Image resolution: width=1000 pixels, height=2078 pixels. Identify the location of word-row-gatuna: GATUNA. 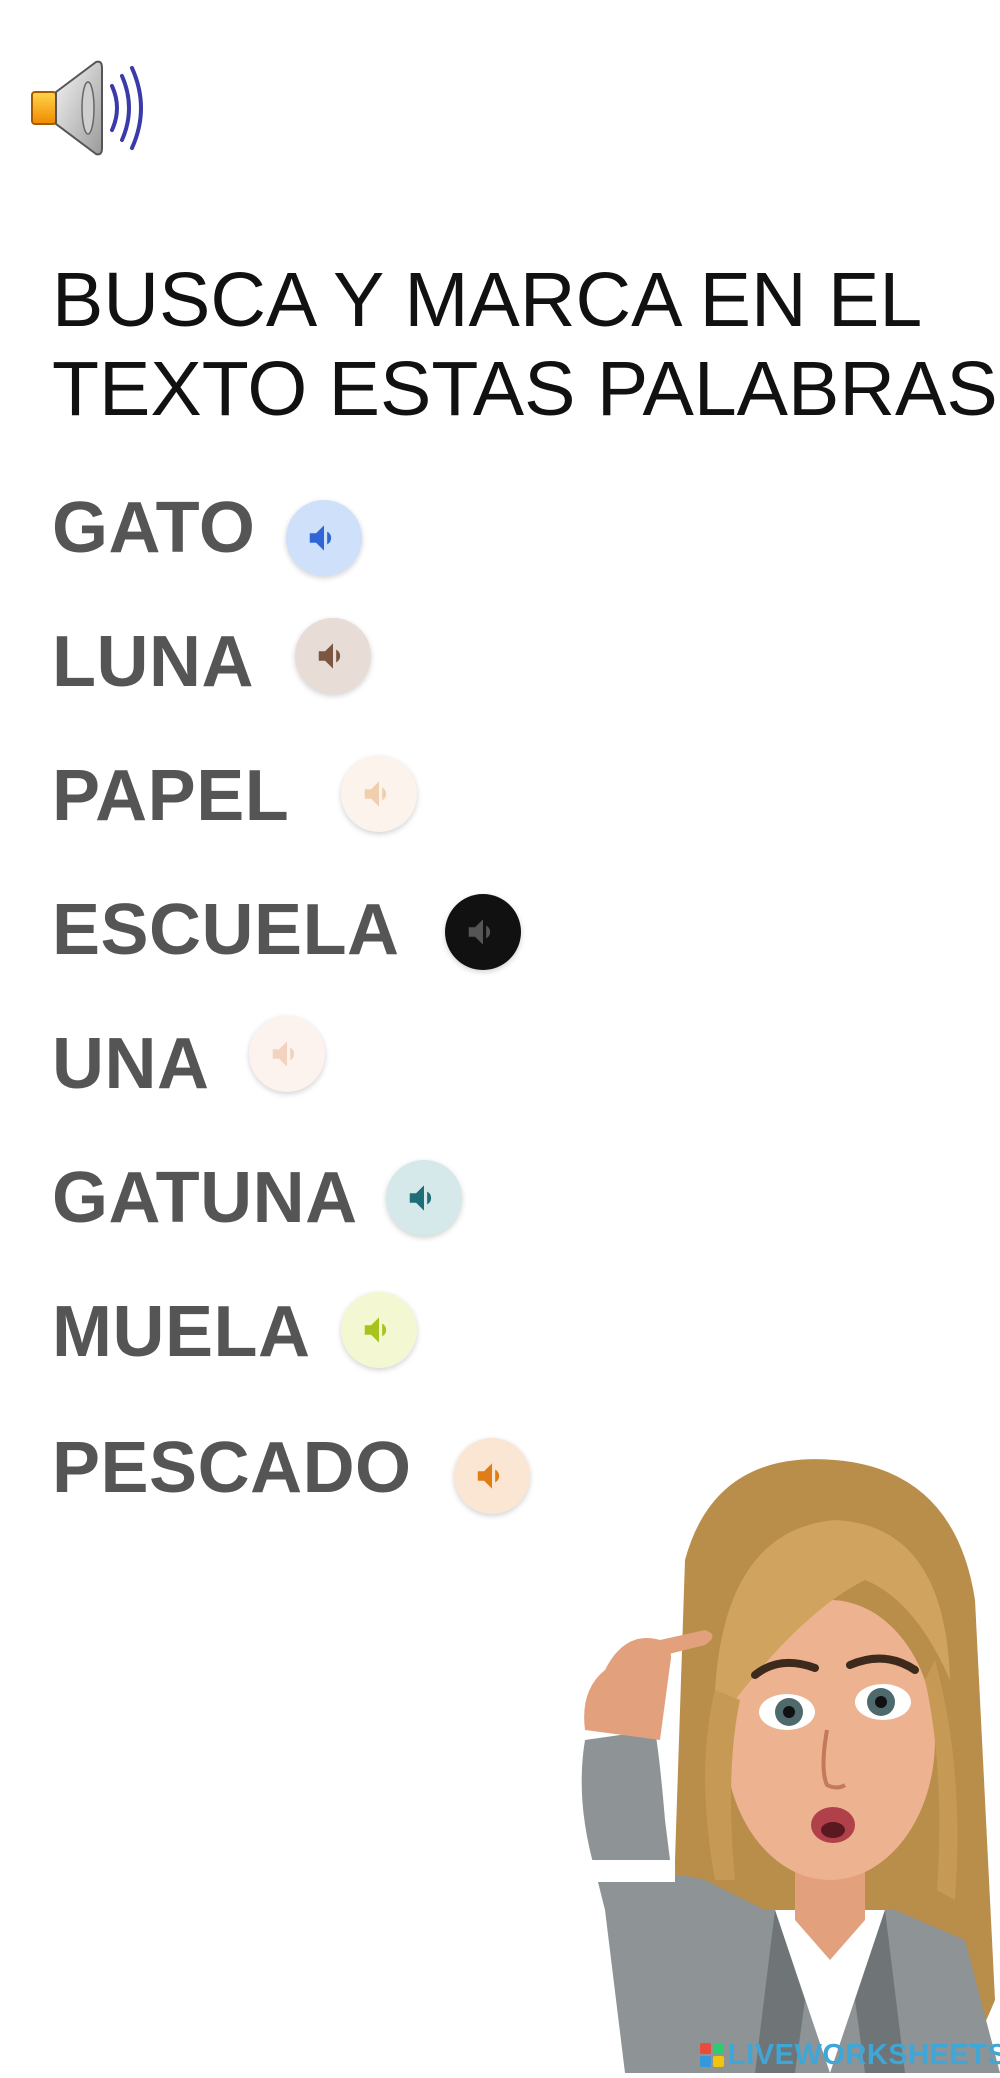
(205, 1198).